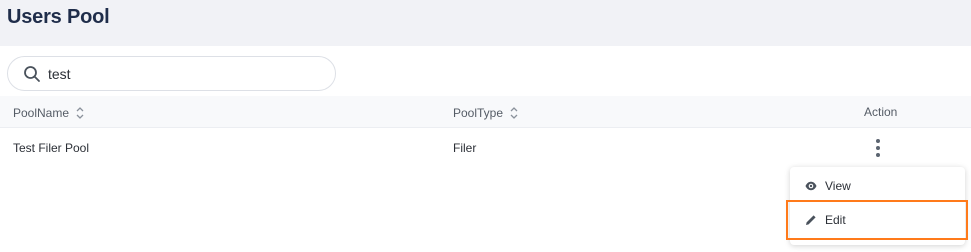  I want to click on more-vertical-icon, so click(878, 148).